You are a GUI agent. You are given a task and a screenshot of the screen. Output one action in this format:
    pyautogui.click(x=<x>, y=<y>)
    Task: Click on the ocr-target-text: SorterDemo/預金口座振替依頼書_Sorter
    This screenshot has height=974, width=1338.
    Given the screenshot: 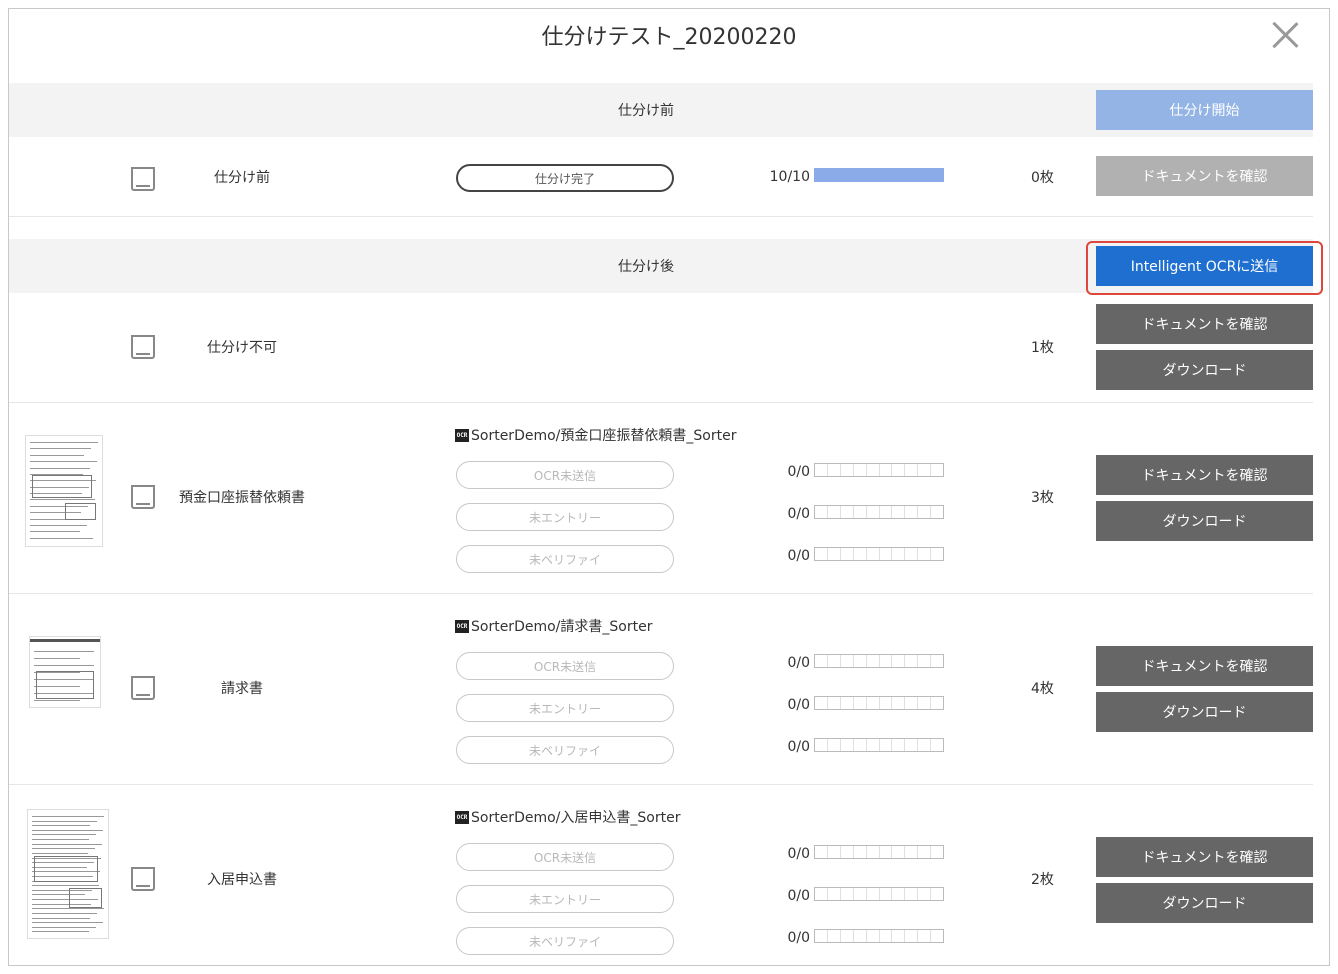 What is the action you would take?
    pyautogui.click(x=604, y=436)
    